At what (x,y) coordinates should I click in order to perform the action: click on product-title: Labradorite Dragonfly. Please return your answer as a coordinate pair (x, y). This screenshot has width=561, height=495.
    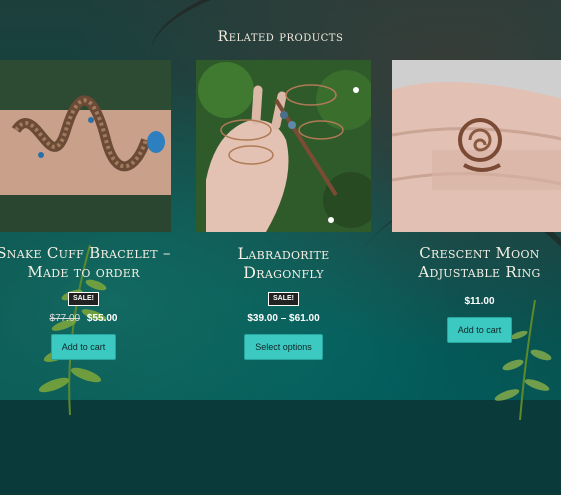
    Looking at the image, I should click on (283, 263).